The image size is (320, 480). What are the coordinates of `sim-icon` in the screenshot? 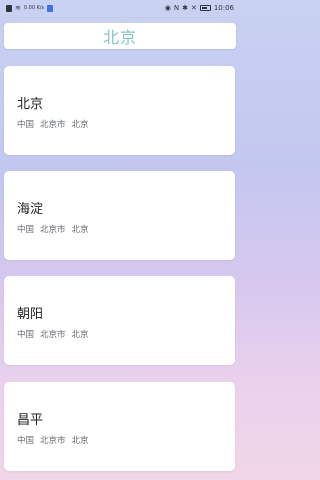 It's located at (9, 8).